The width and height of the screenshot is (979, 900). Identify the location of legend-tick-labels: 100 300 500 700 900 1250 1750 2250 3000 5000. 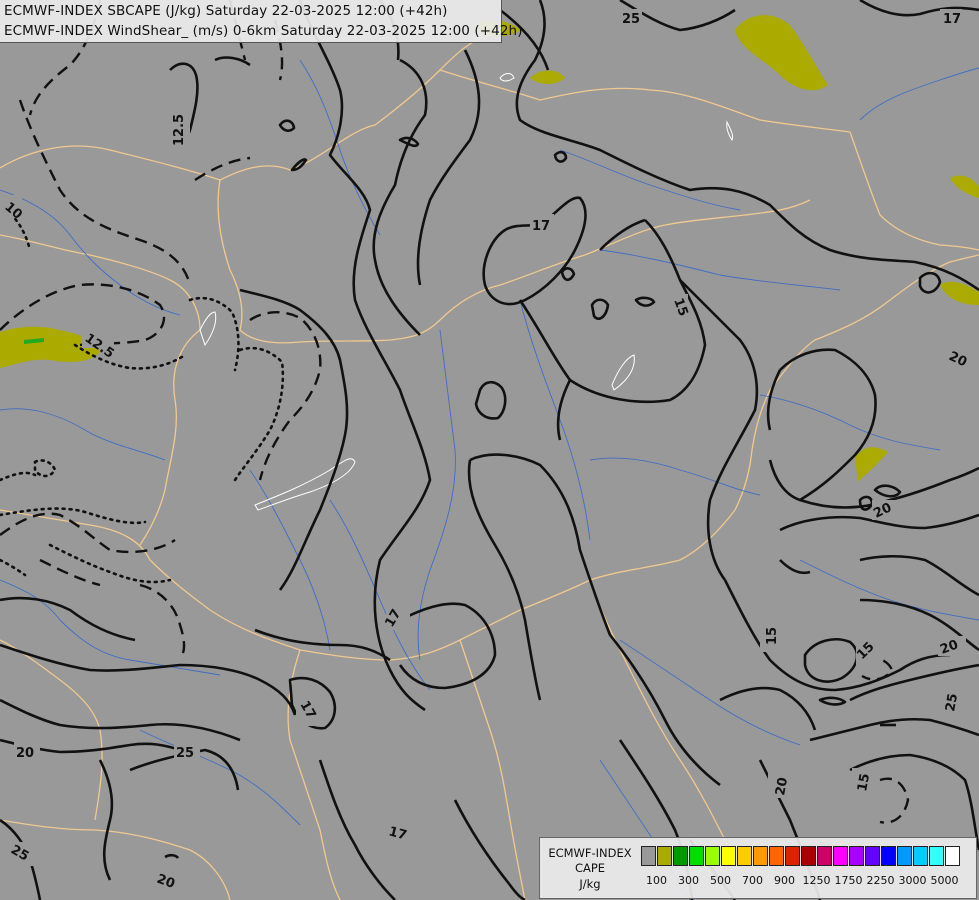
(758, 882).